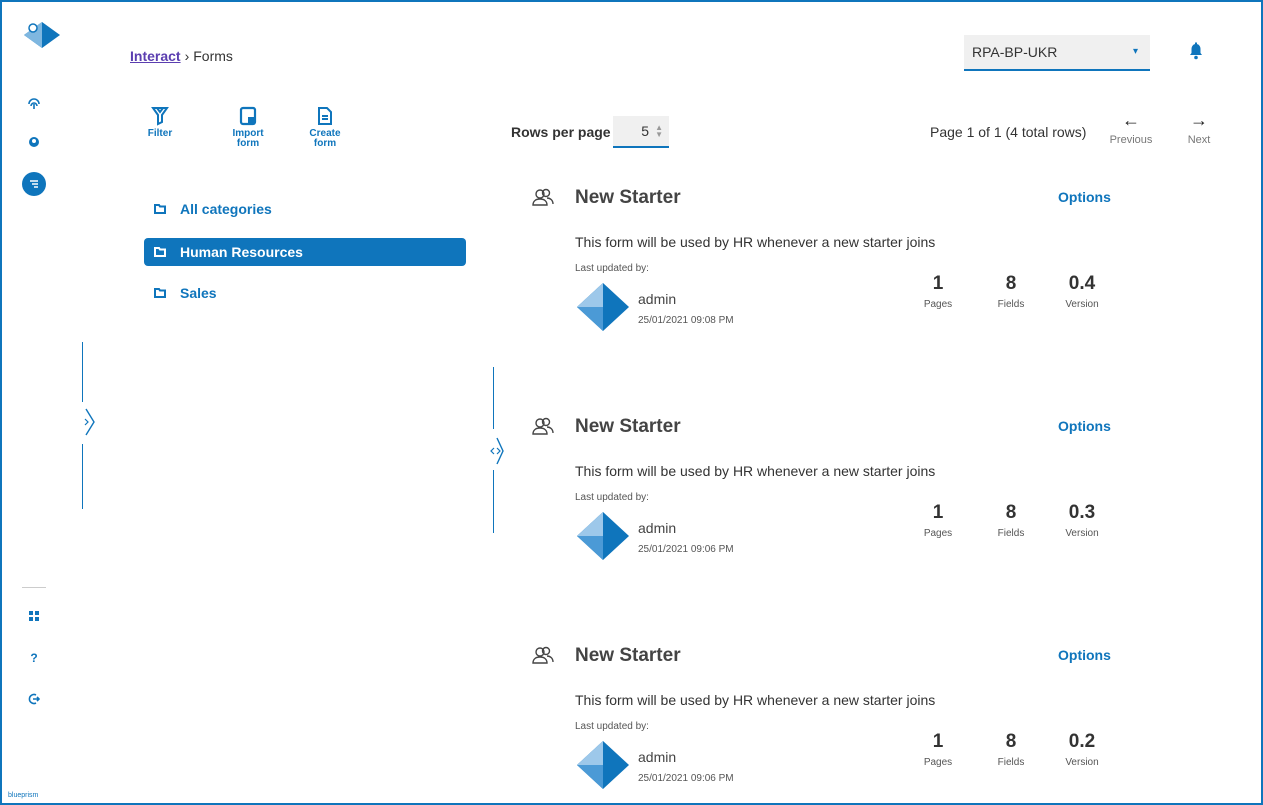  I want to click on filter-icon, so click(160, 116).